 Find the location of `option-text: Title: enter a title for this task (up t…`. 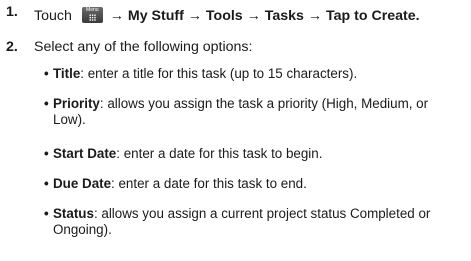

option-text: Title: enter a title for this task (up t… is located at coordinates (253, 74).